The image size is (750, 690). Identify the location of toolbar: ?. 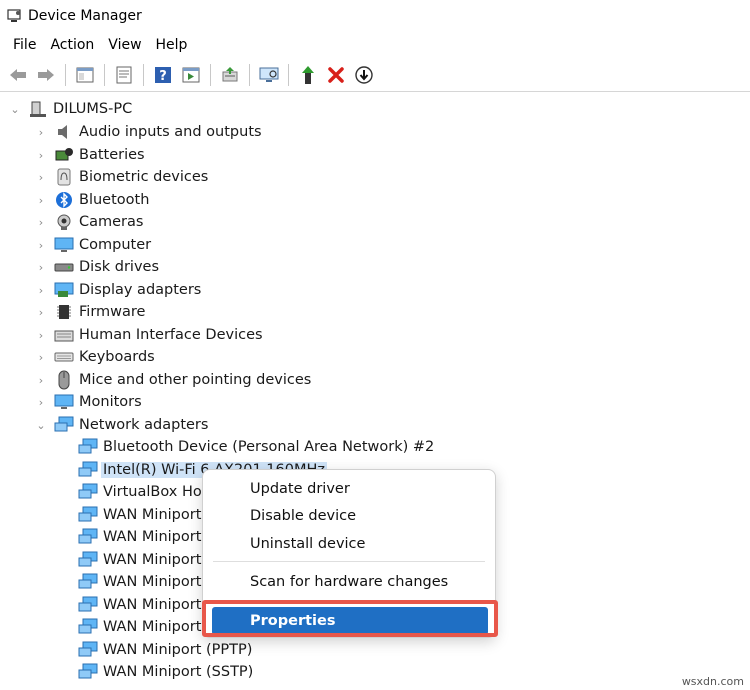
(375, 75).